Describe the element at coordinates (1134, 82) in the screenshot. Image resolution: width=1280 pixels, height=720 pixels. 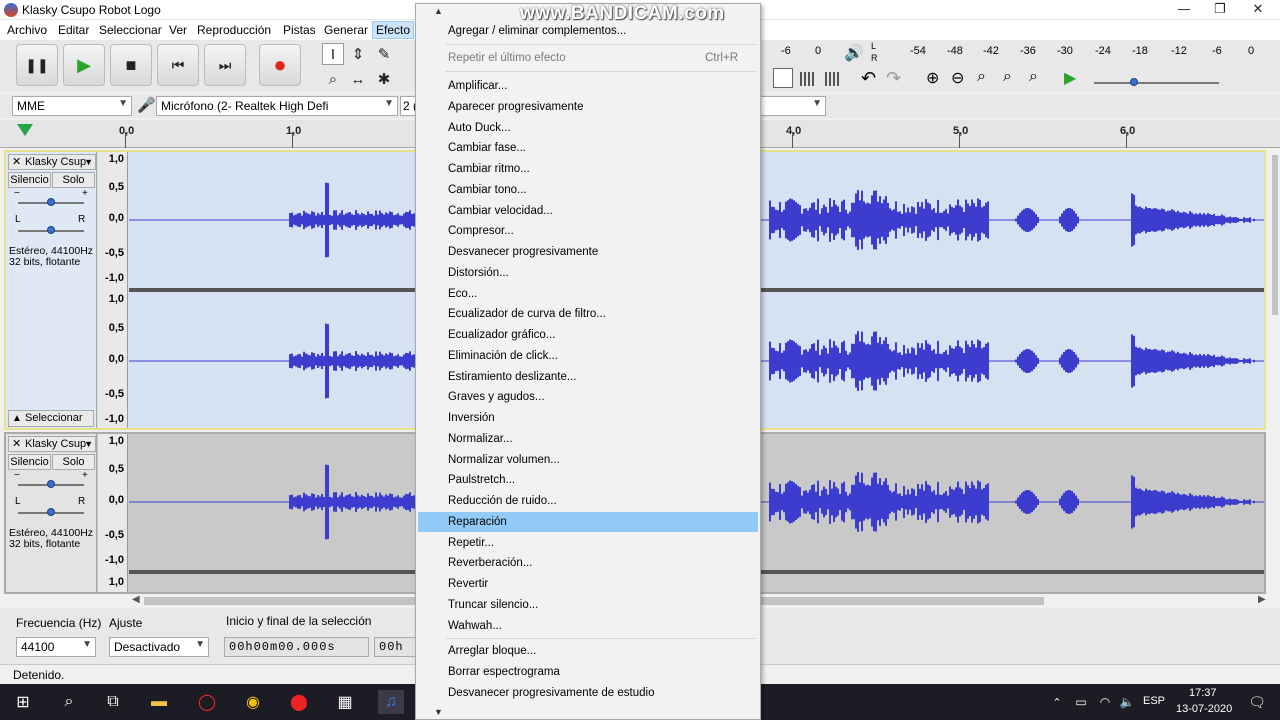
I see `slider-knob` at that location.